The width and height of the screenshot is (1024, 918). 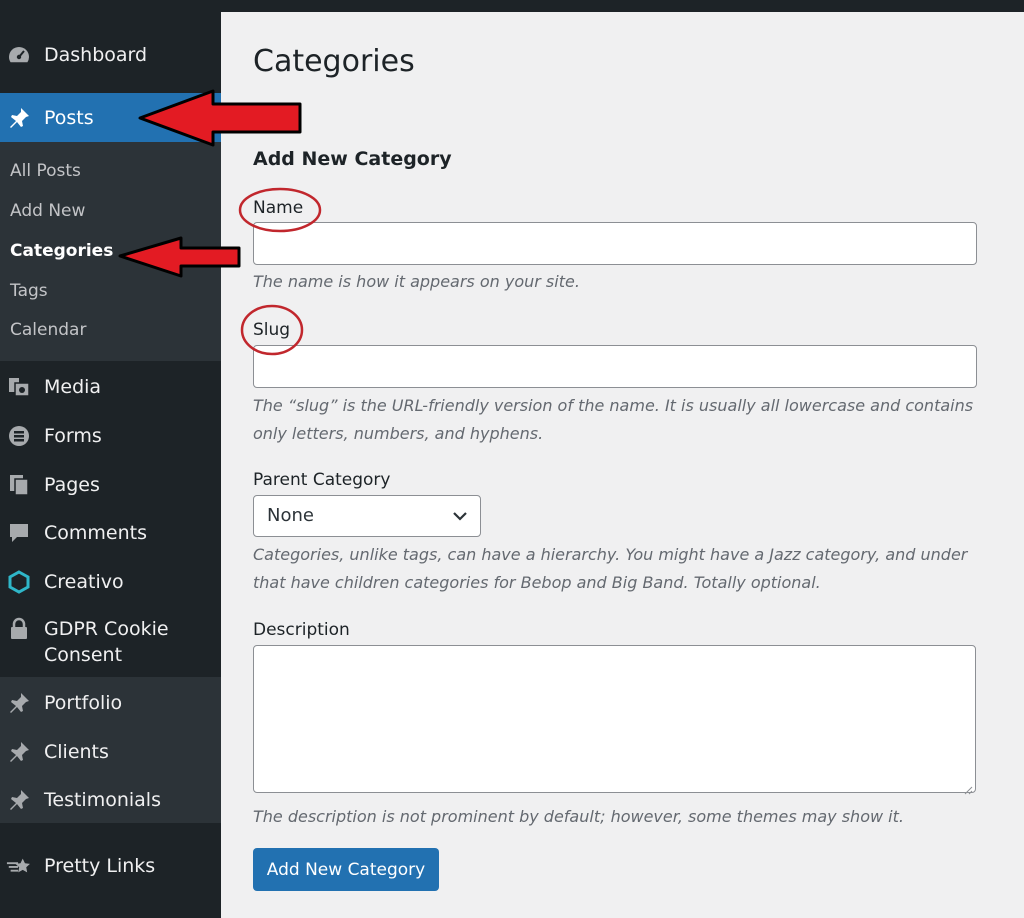 I want to click on sidebar-item-pretty-links: Pretty Links, so click(x=110, y=866).